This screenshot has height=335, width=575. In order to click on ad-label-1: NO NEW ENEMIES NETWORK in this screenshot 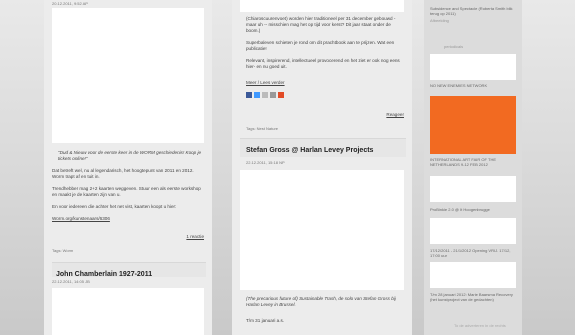, I will do `click(459, 85)`.